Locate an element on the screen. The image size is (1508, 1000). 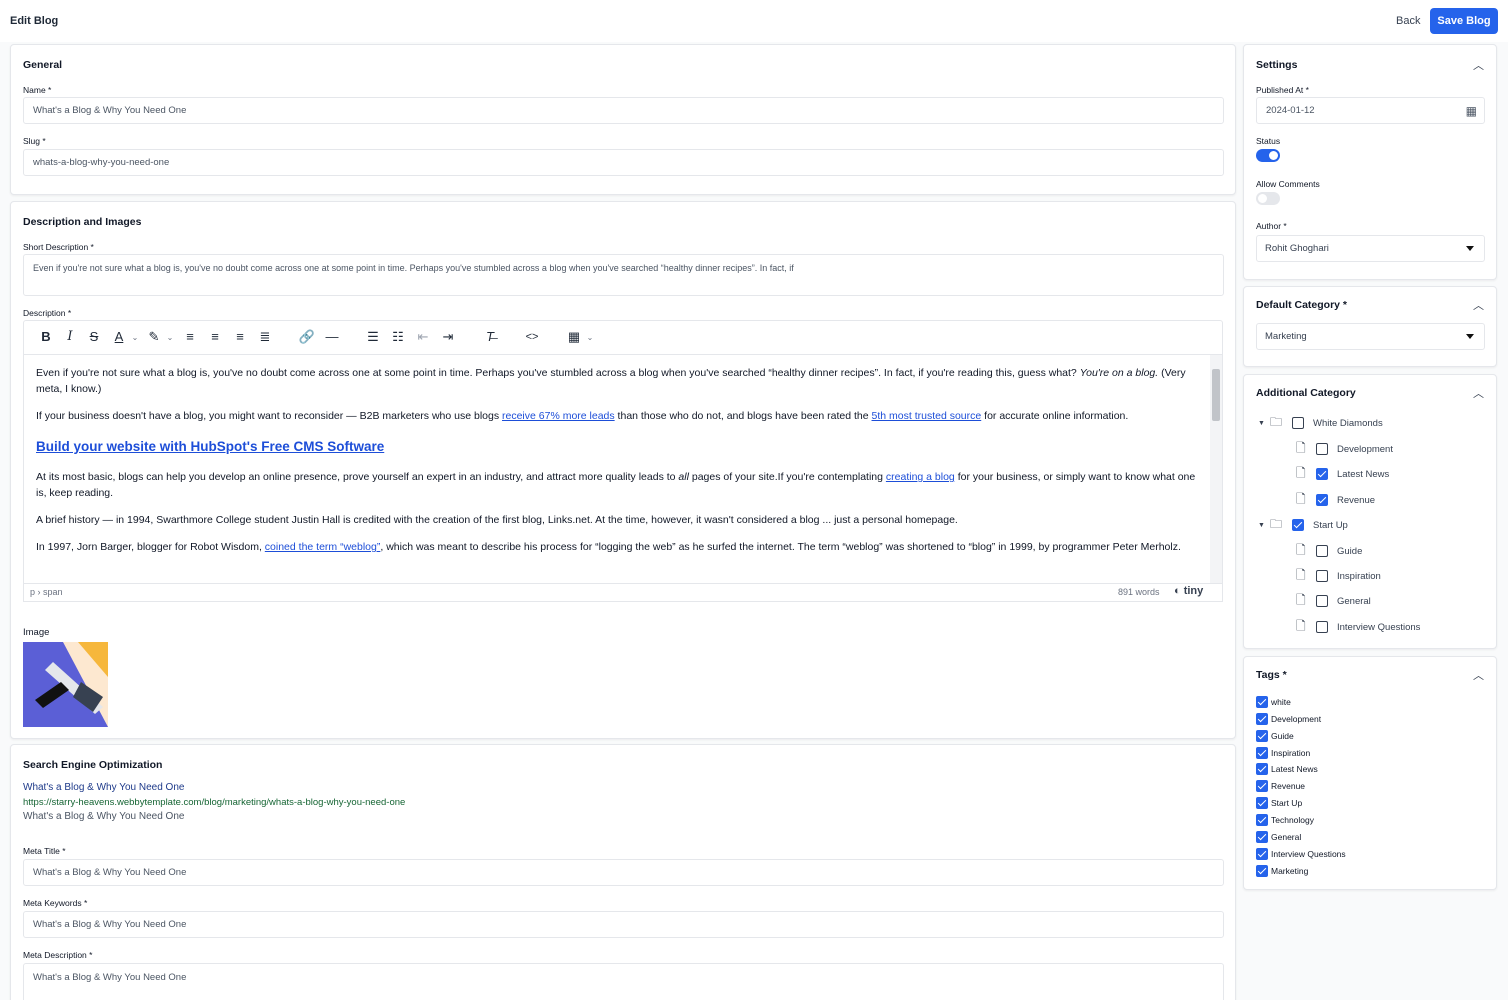
tree-item-latest-news: 🗋 Latest News is located at coordinates (1342, 474).